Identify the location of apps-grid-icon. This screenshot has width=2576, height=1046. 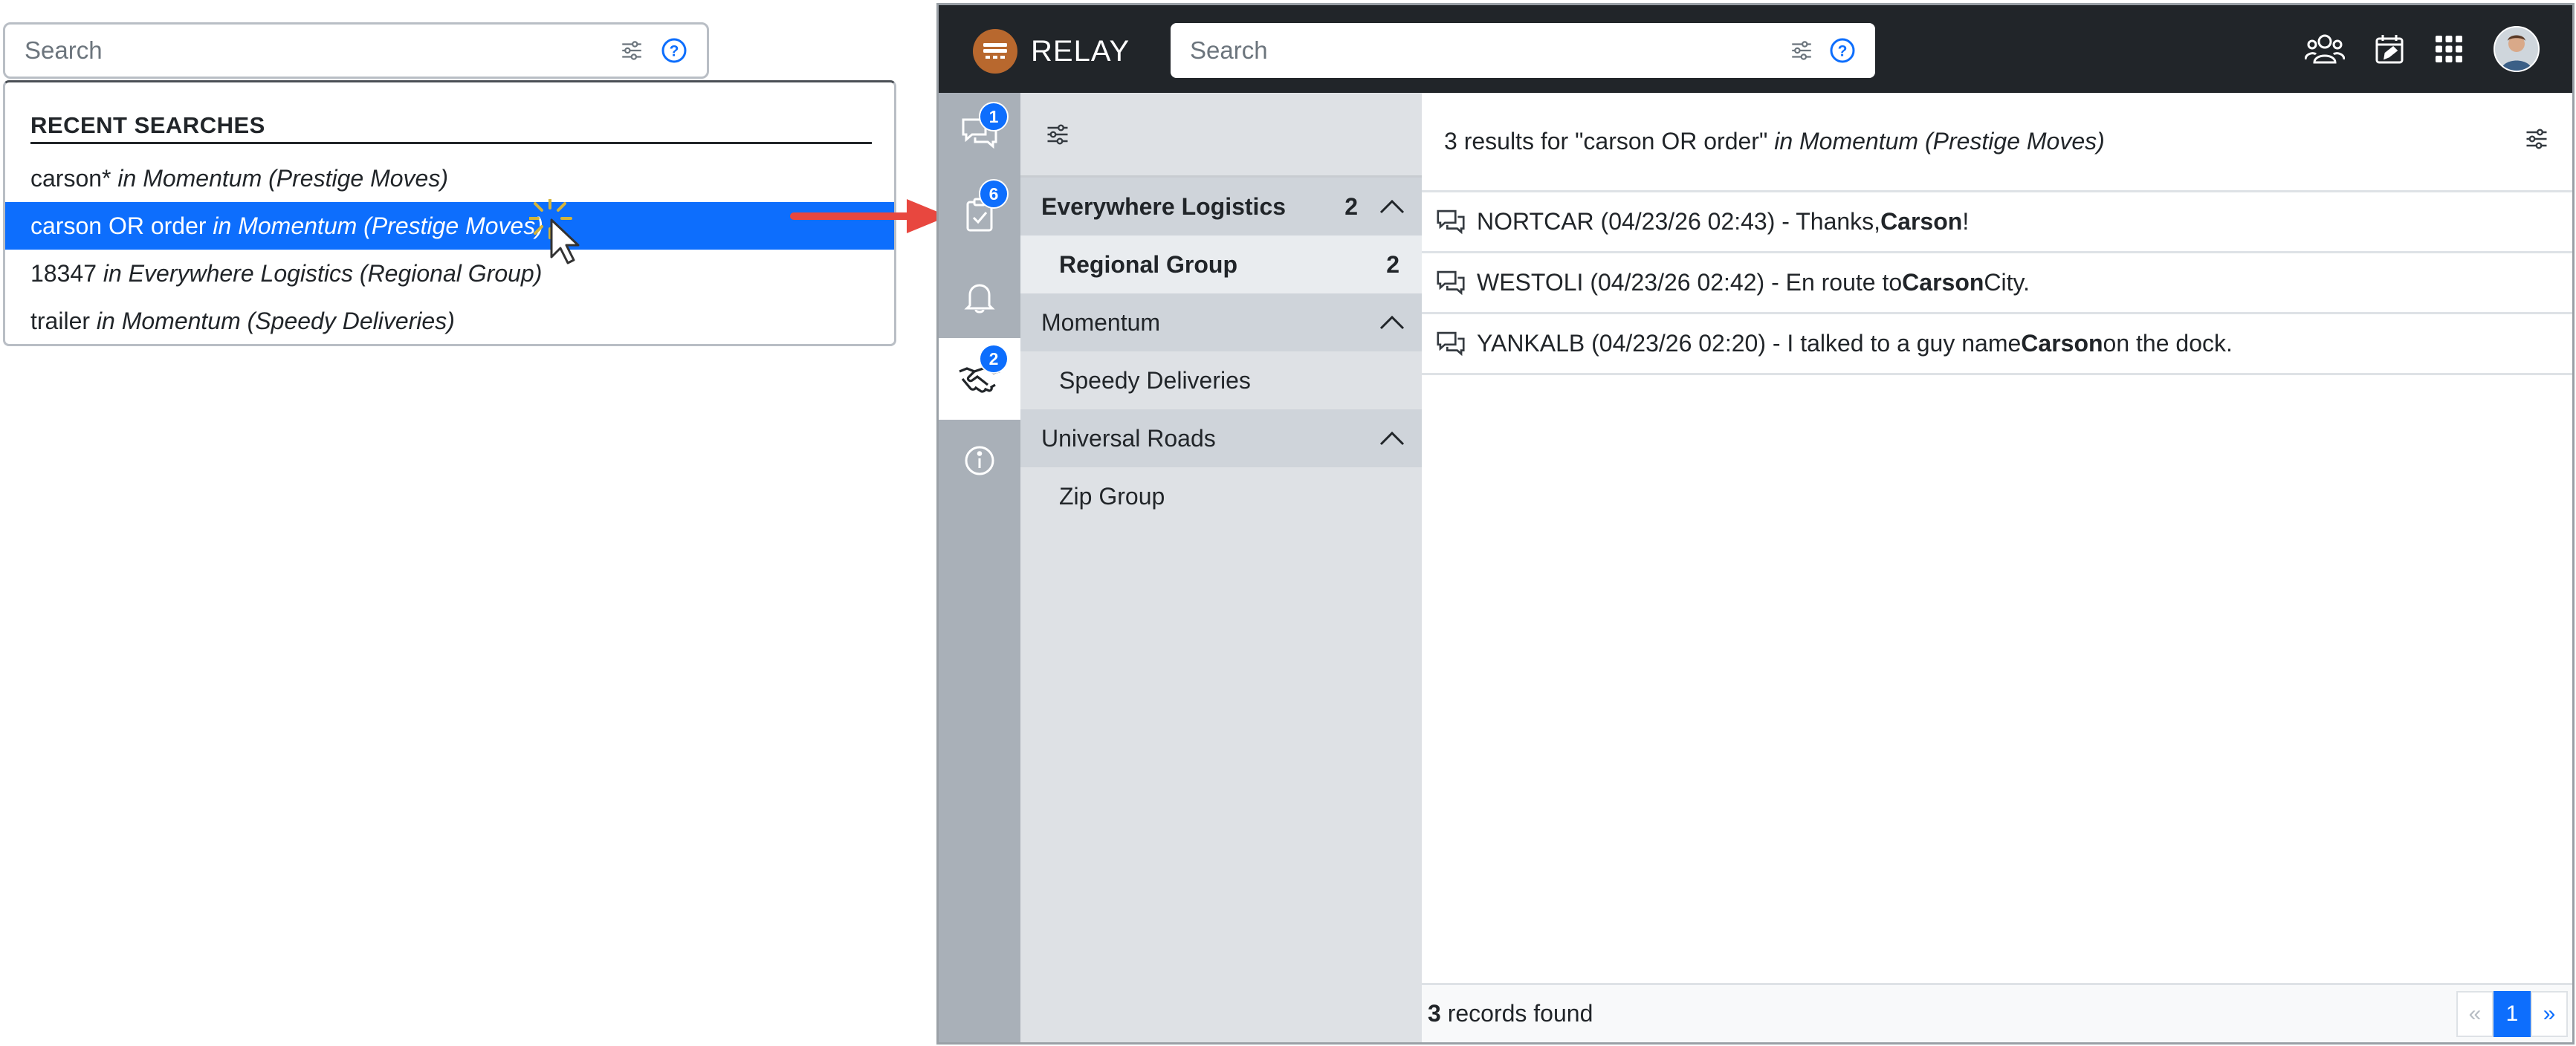
(2449, 49).